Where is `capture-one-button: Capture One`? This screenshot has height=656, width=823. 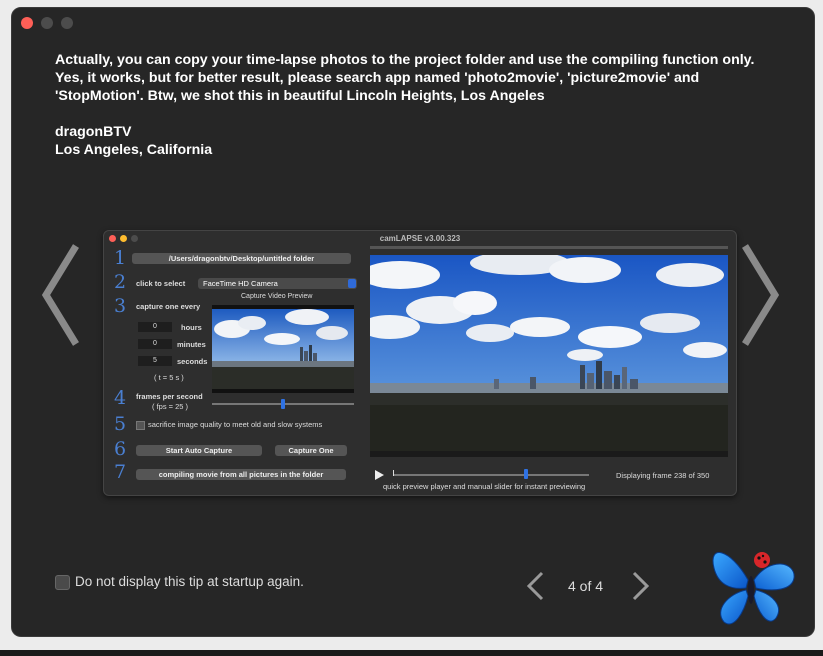
capture-one-button: Capture One is located at coordinates (311, 450).